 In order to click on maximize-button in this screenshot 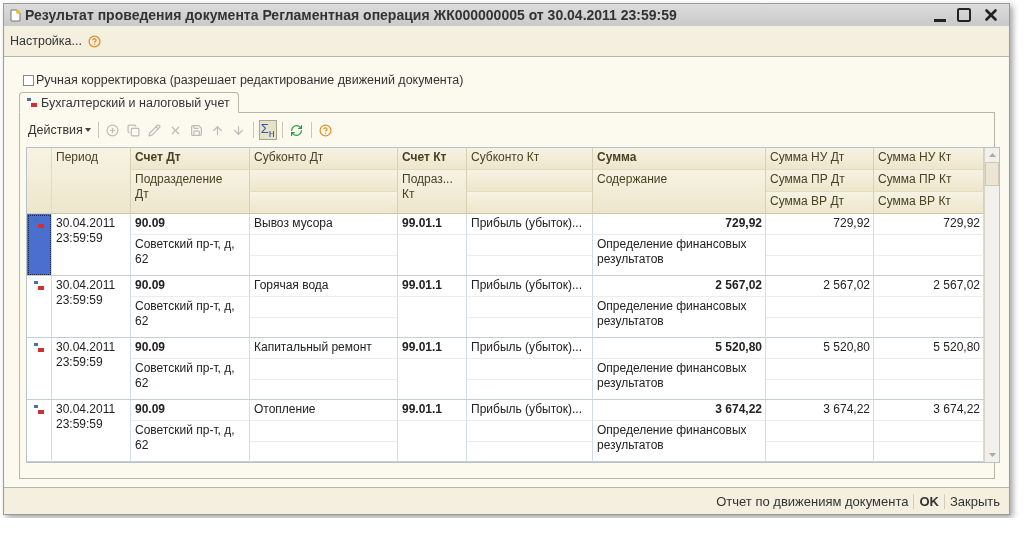, I will do `click(964, 15)`.